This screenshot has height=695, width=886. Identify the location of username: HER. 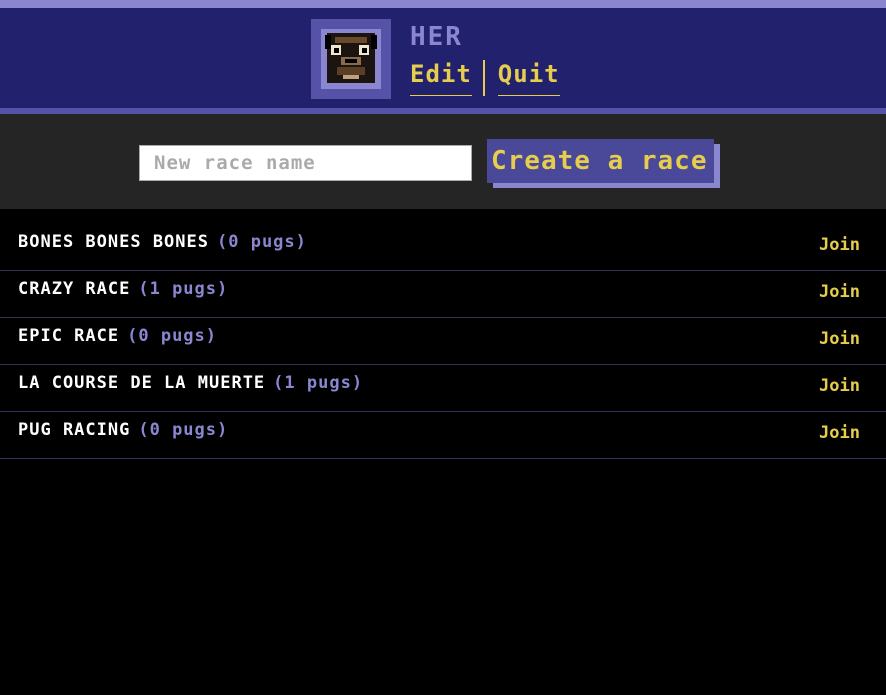
(436, 37).